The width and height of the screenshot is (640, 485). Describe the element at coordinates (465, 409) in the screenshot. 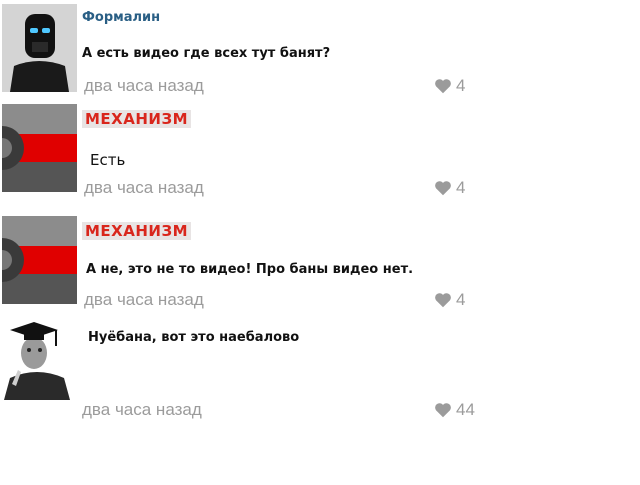

I see `like-count: 44` at that location.